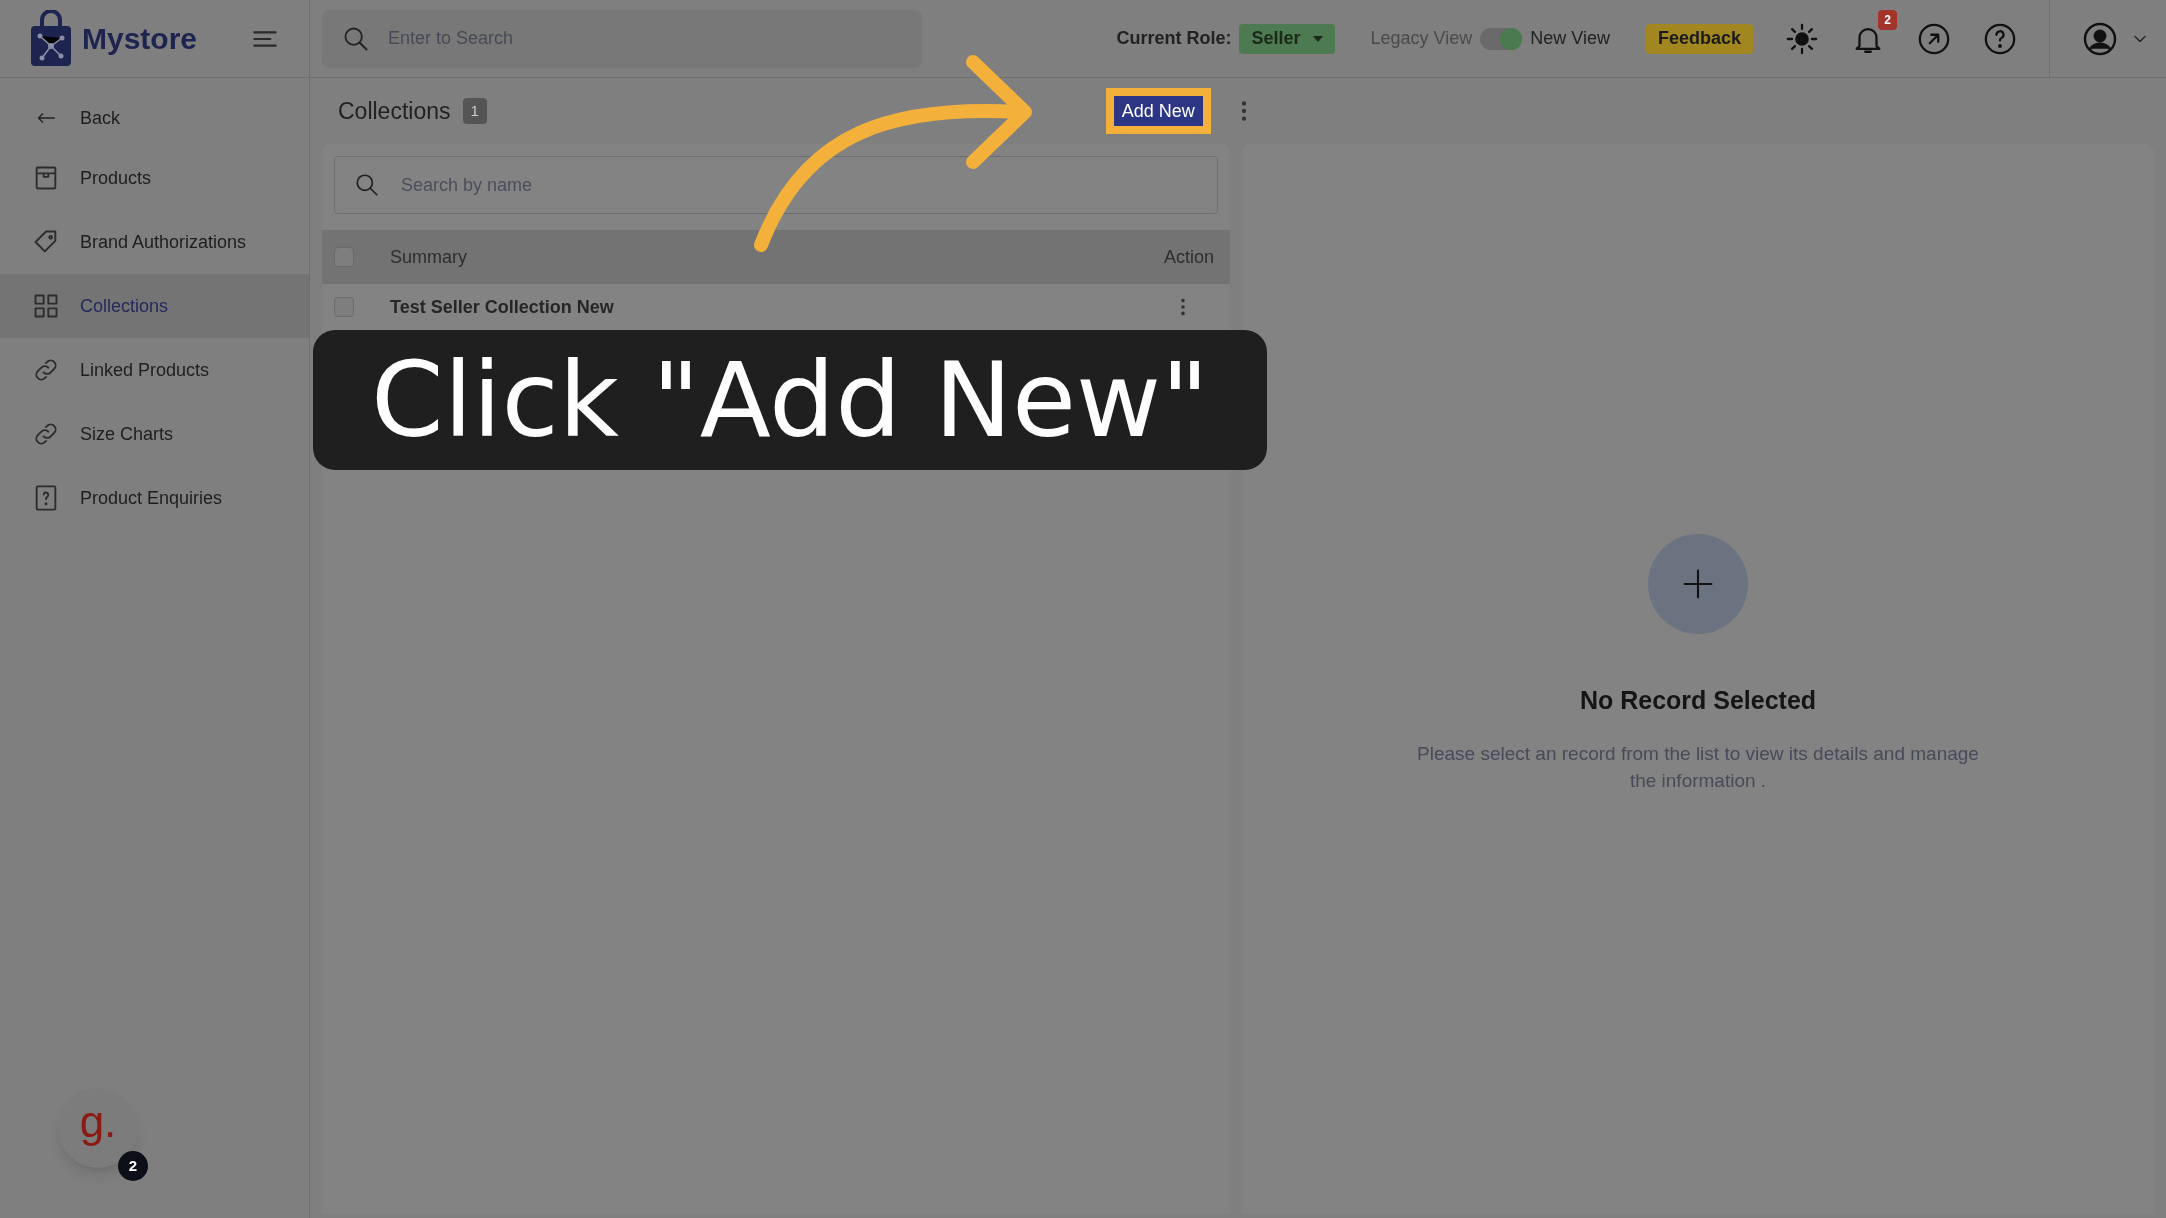 The width and height of the screenshot is (2166, 1218). Describe the element at coordinates (776, 185) in the screenshot. I see `search-by-name-field: Search by name` at that location.